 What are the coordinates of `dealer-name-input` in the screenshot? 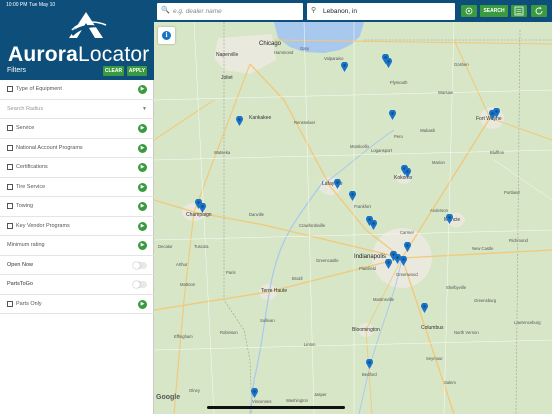 It's located at (233, 11).